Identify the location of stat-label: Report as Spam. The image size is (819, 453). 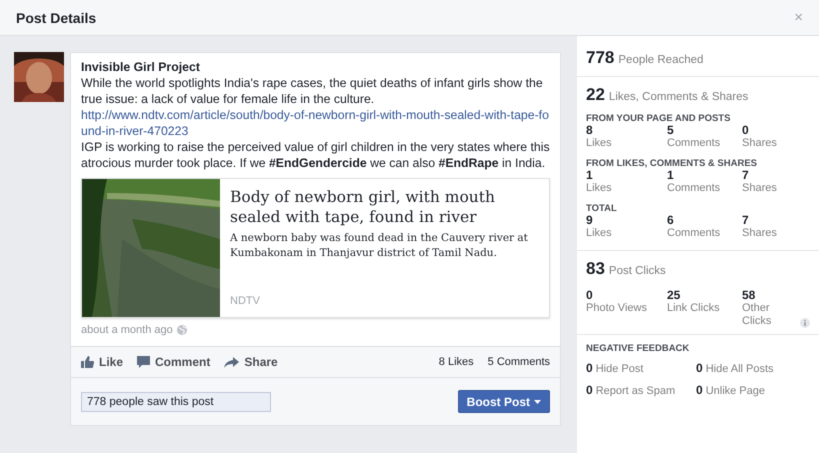
(636, 391).